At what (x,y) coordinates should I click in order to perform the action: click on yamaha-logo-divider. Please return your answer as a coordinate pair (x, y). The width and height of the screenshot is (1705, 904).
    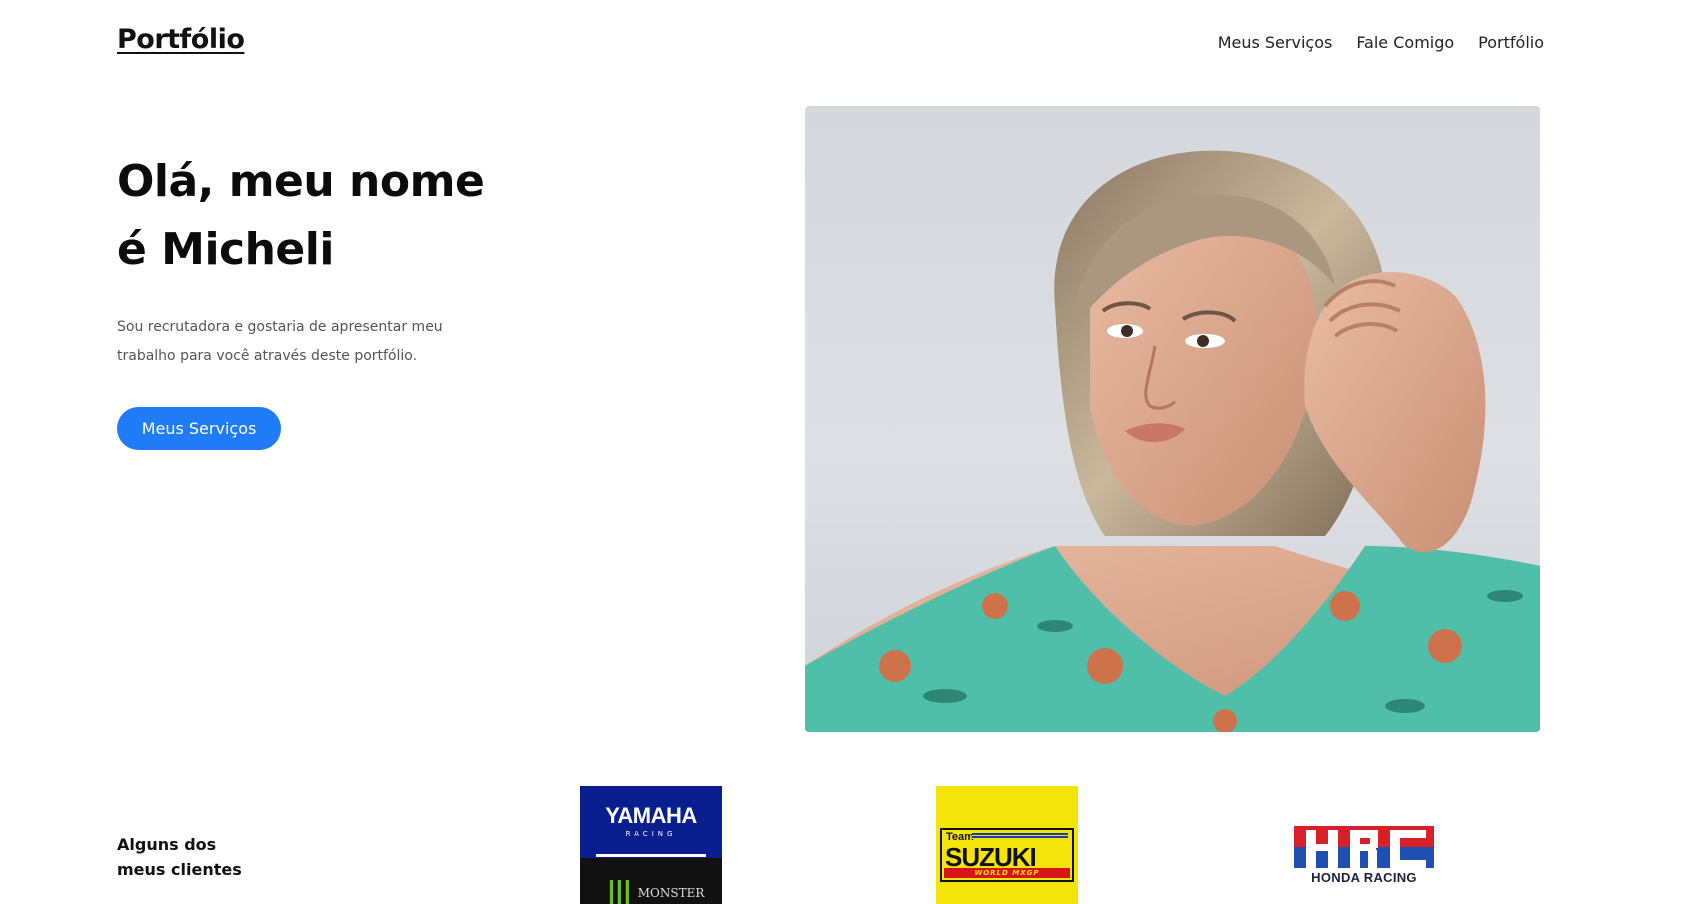
    Looking at the image, I should click on (651, 855).